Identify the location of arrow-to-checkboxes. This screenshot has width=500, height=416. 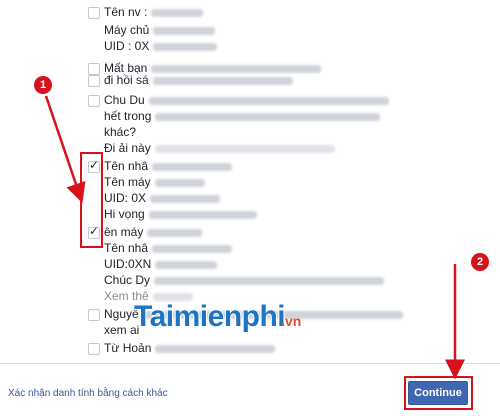
(65, 149).